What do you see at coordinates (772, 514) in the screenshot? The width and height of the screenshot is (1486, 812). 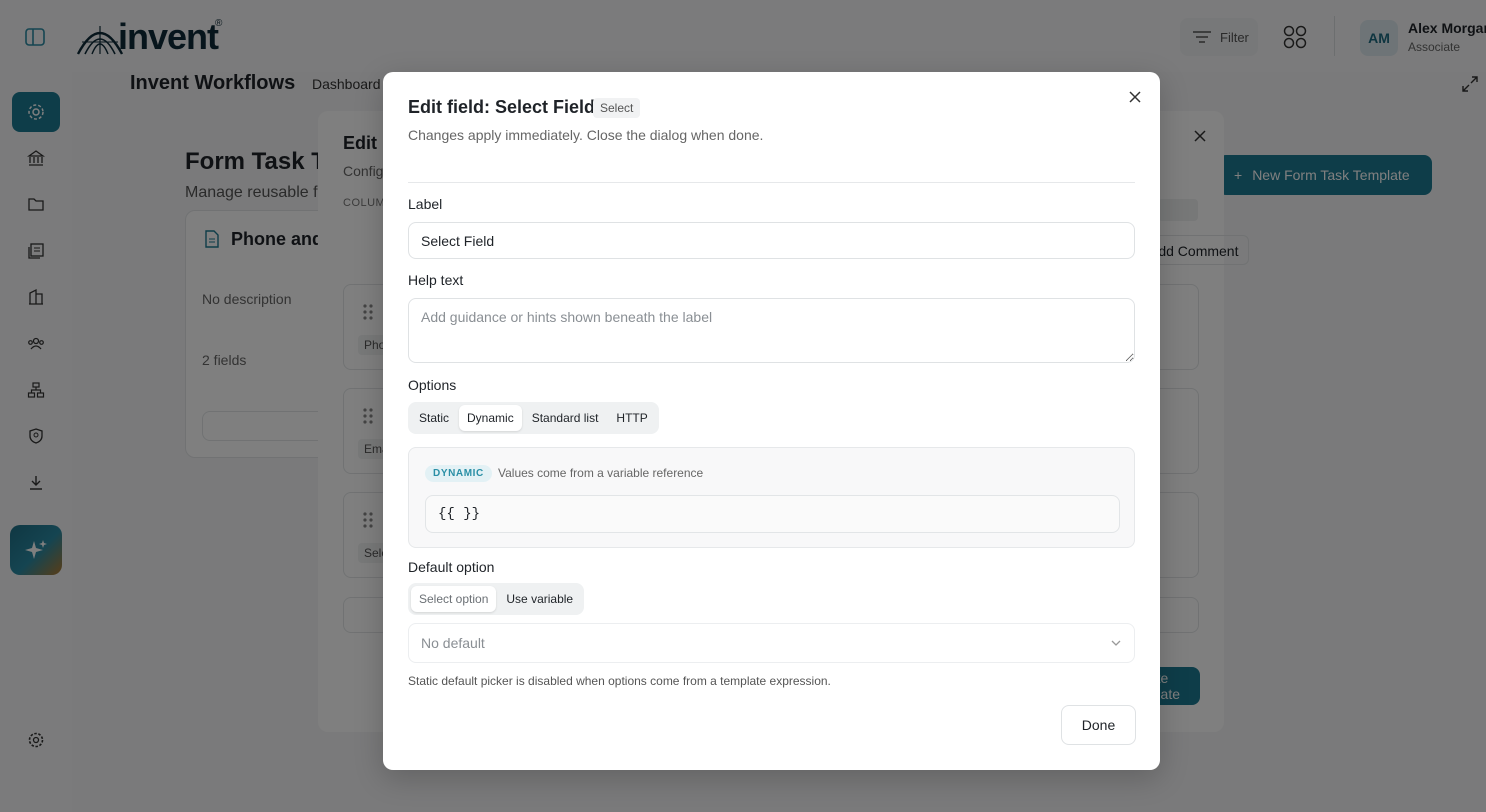 I see `variable-reference-input` at bounding box center [772, 514].